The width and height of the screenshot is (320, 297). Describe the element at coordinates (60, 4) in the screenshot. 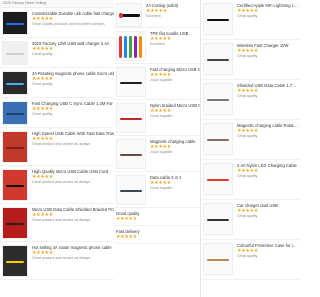

I see `left-section-header: 2020 Factory Direct Selling` at that location.